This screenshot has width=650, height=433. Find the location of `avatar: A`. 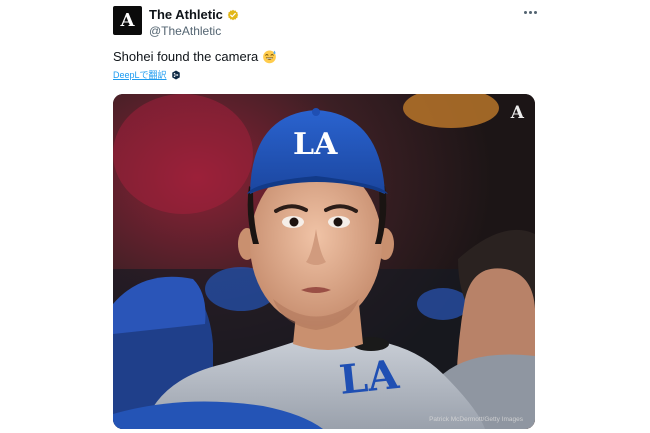

avatar: A is located at coordinates (127, 20).